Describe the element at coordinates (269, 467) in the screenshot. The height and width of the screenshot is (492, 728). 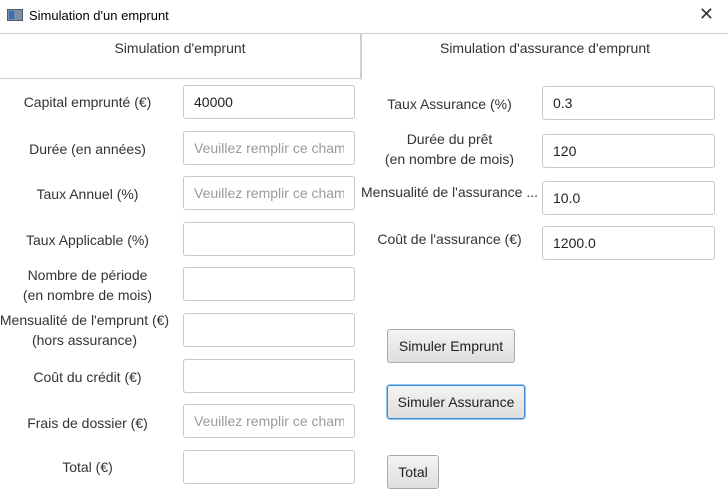
I see `total-field` at that location.